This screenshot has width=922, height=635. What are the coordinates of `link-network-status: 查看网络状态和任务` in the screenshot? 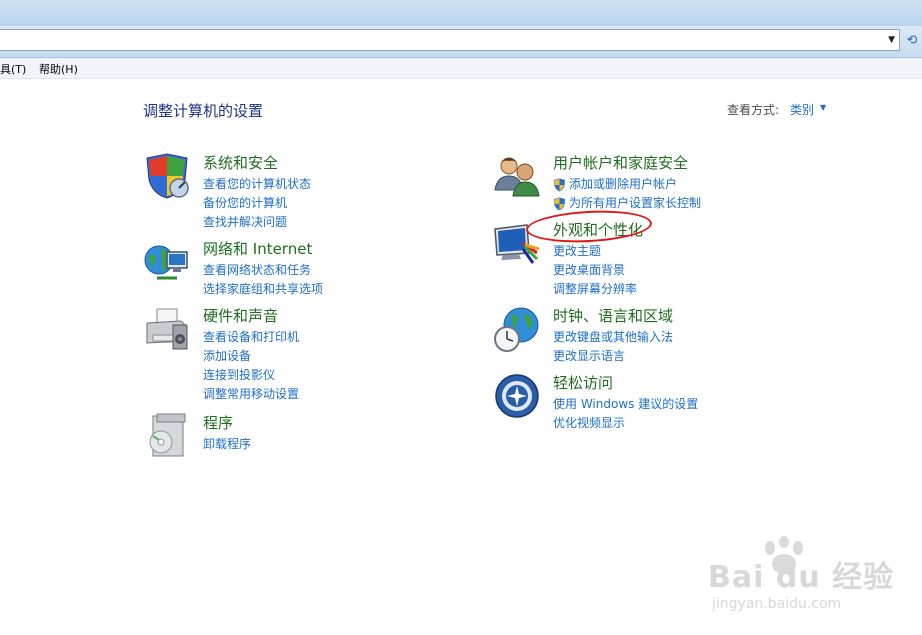 It's located at (263, 270).